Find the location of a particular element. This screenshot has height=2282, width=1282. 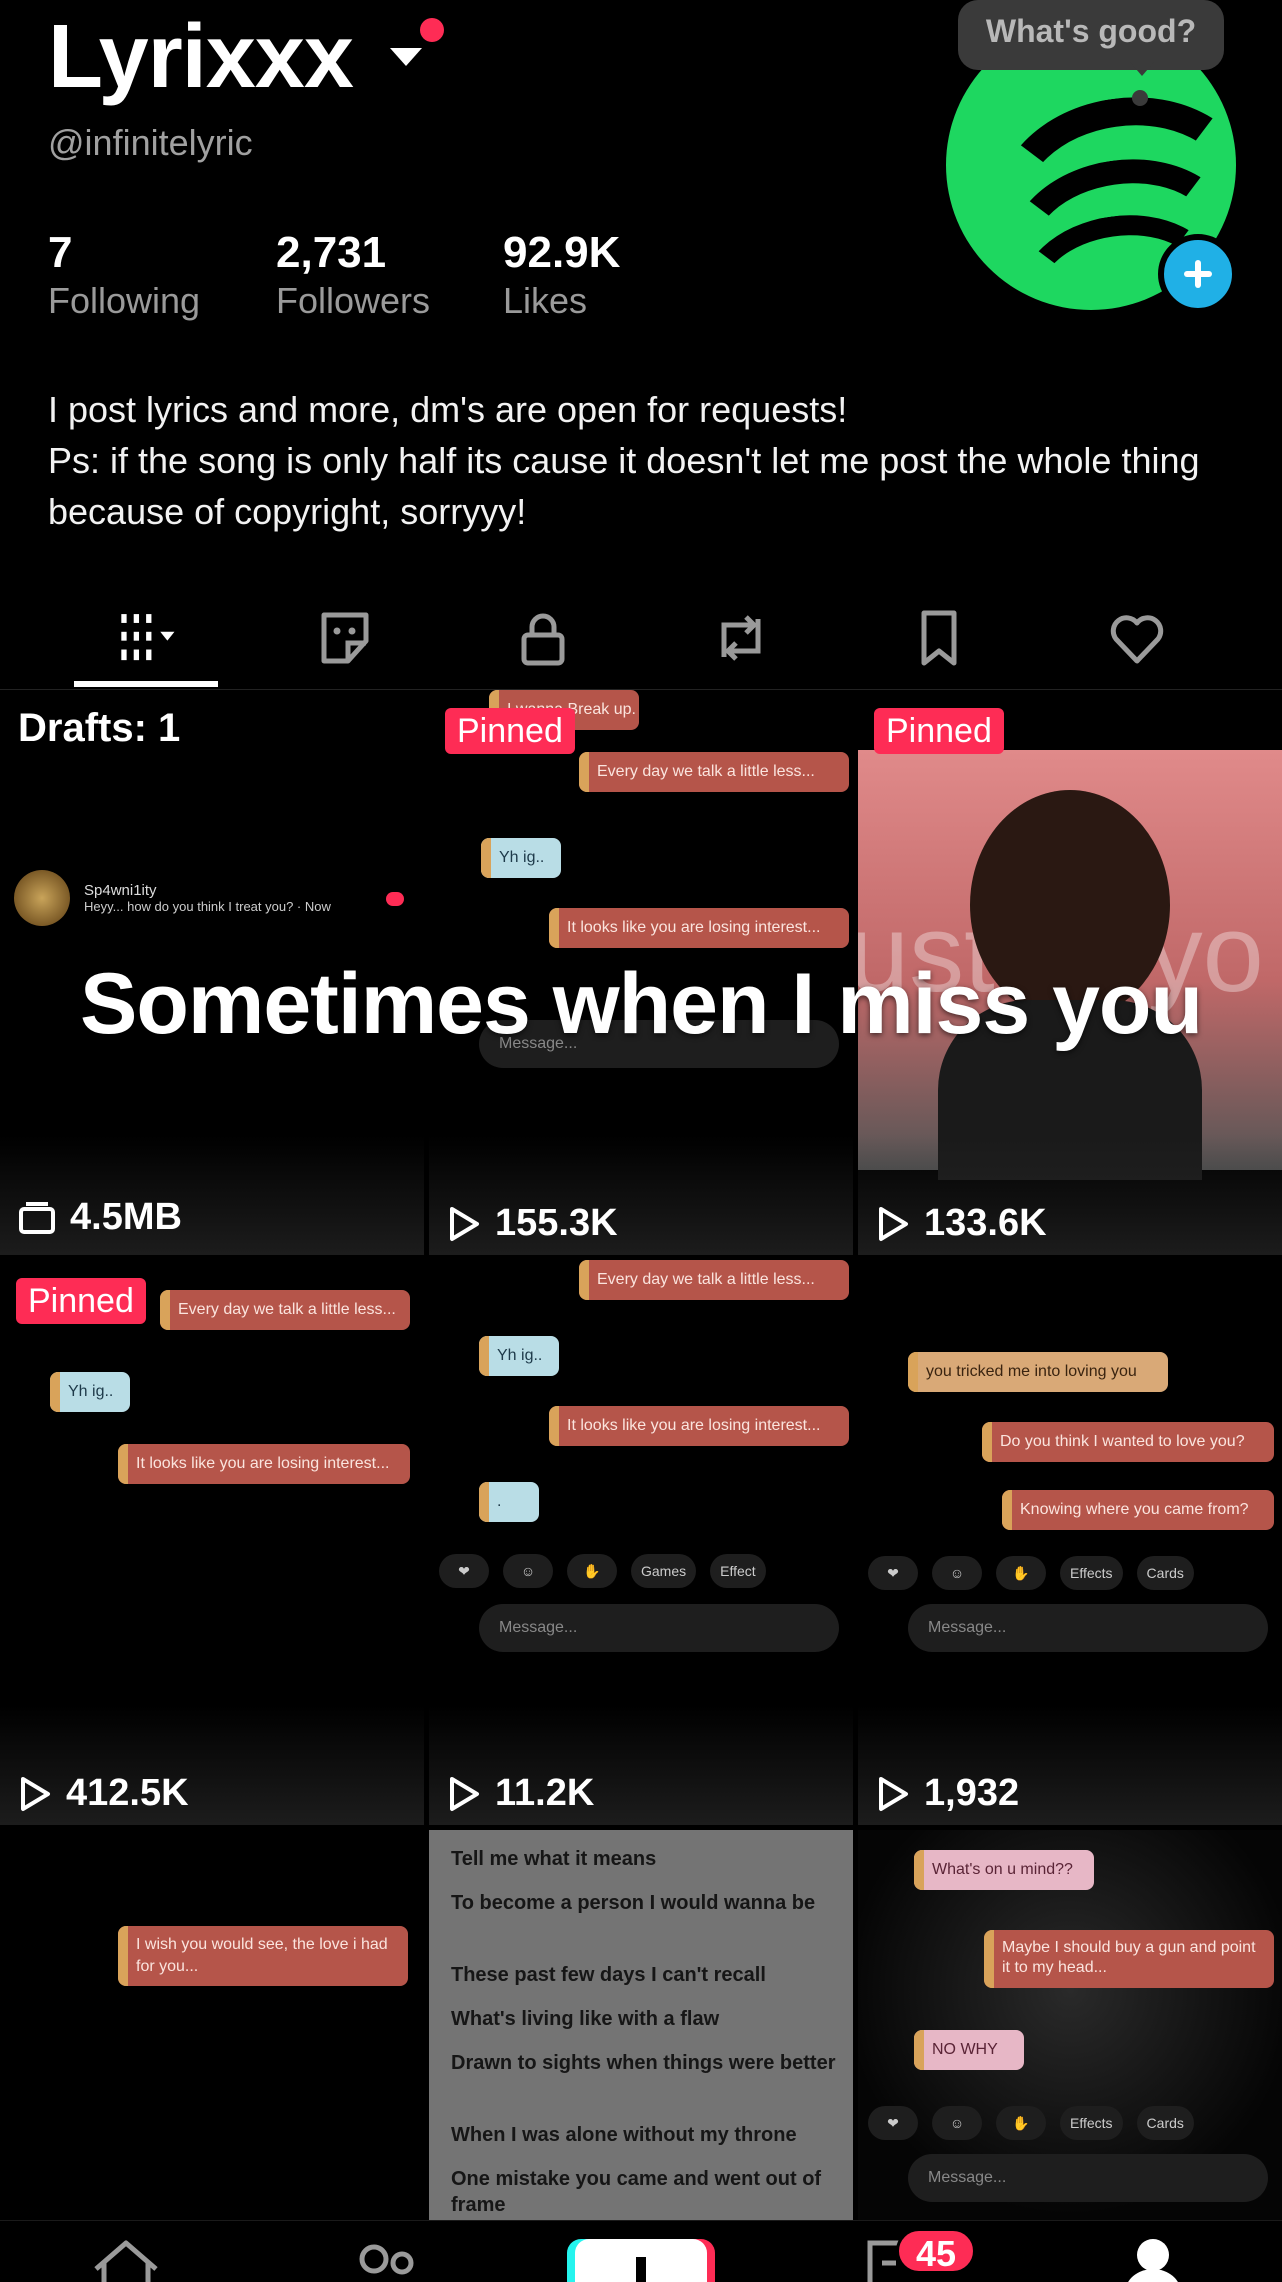

nav-profile is located at coordinates (1153, 2257).